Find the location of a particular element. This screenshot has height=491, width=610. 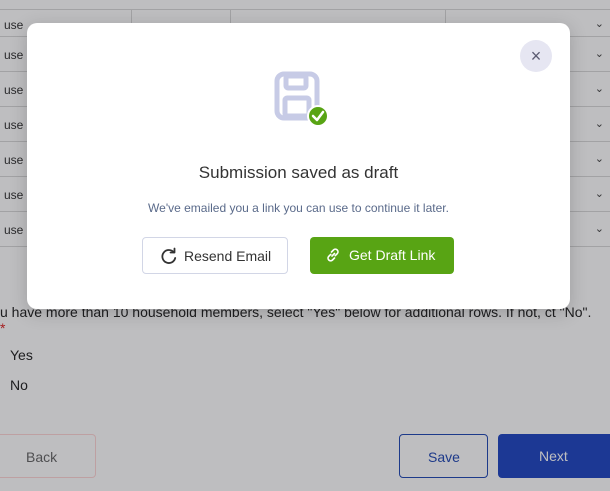

dialog-title: Submission saved as draft is located at coordinates (298, 172).